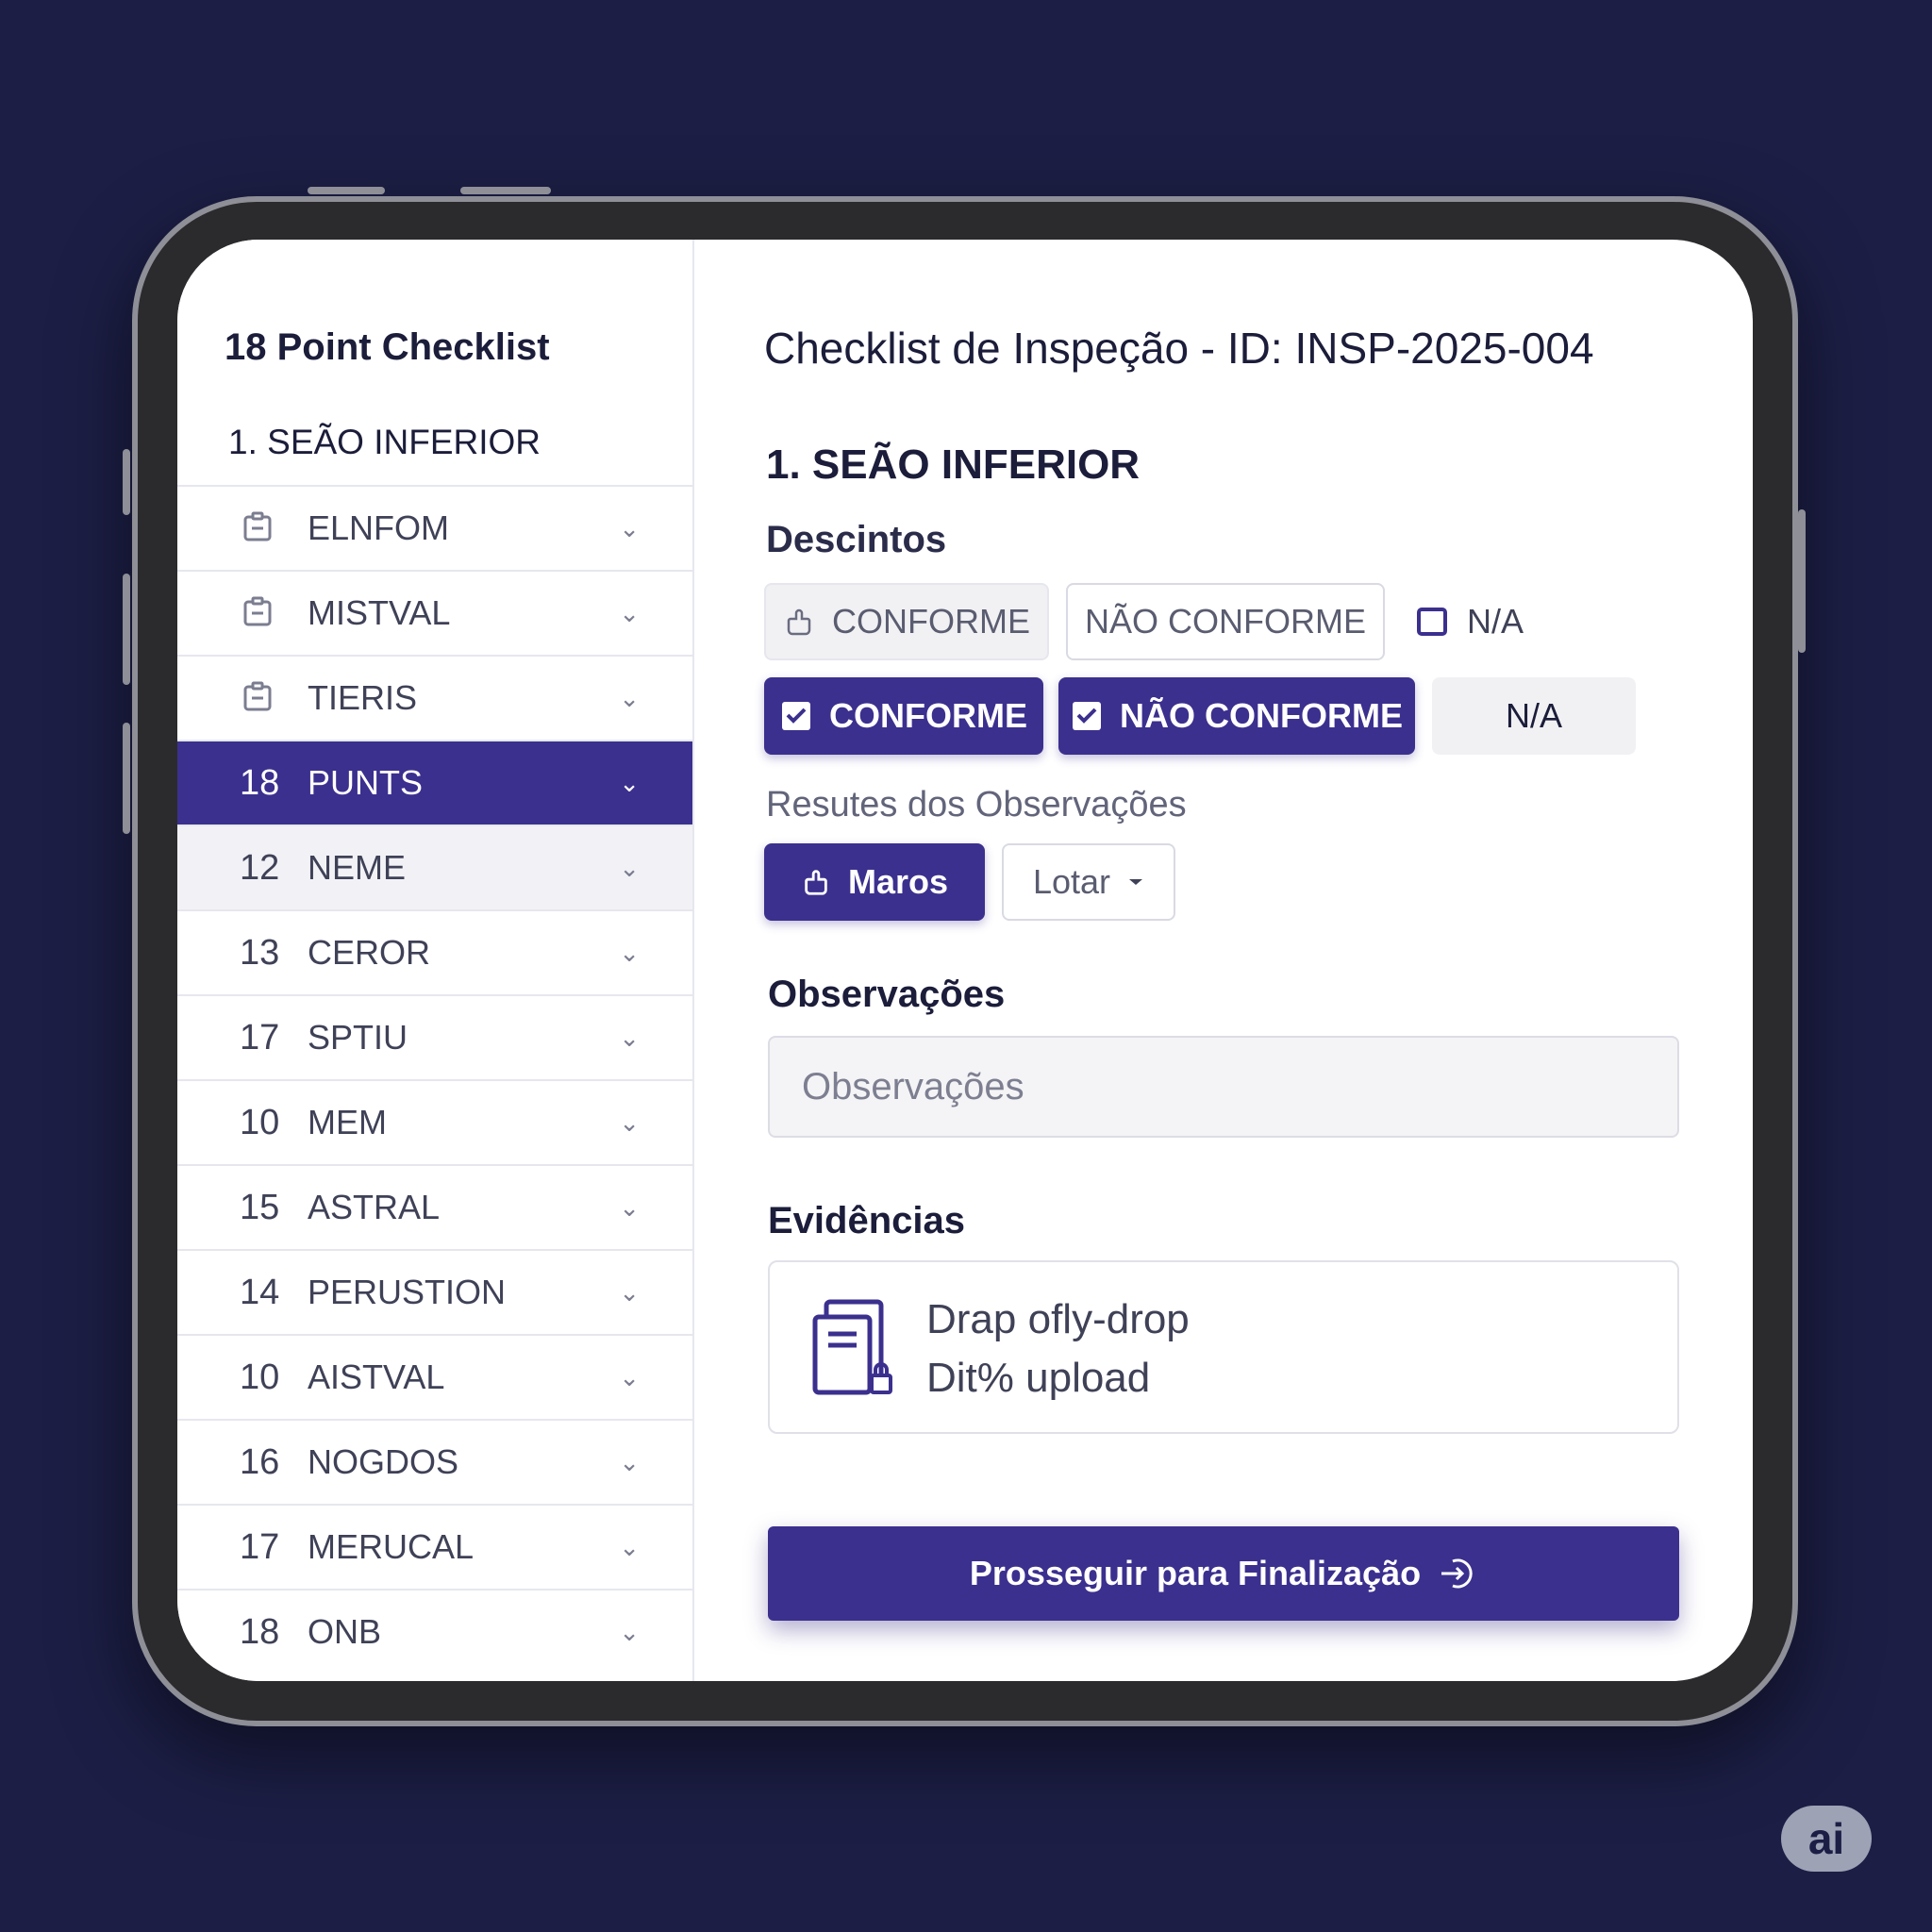 The image size is (1932, 1932). Describe the element at coordinates (434, 1121) in the screenshot. I see `sidebar-item: 10 MEM ⌄` at that location.